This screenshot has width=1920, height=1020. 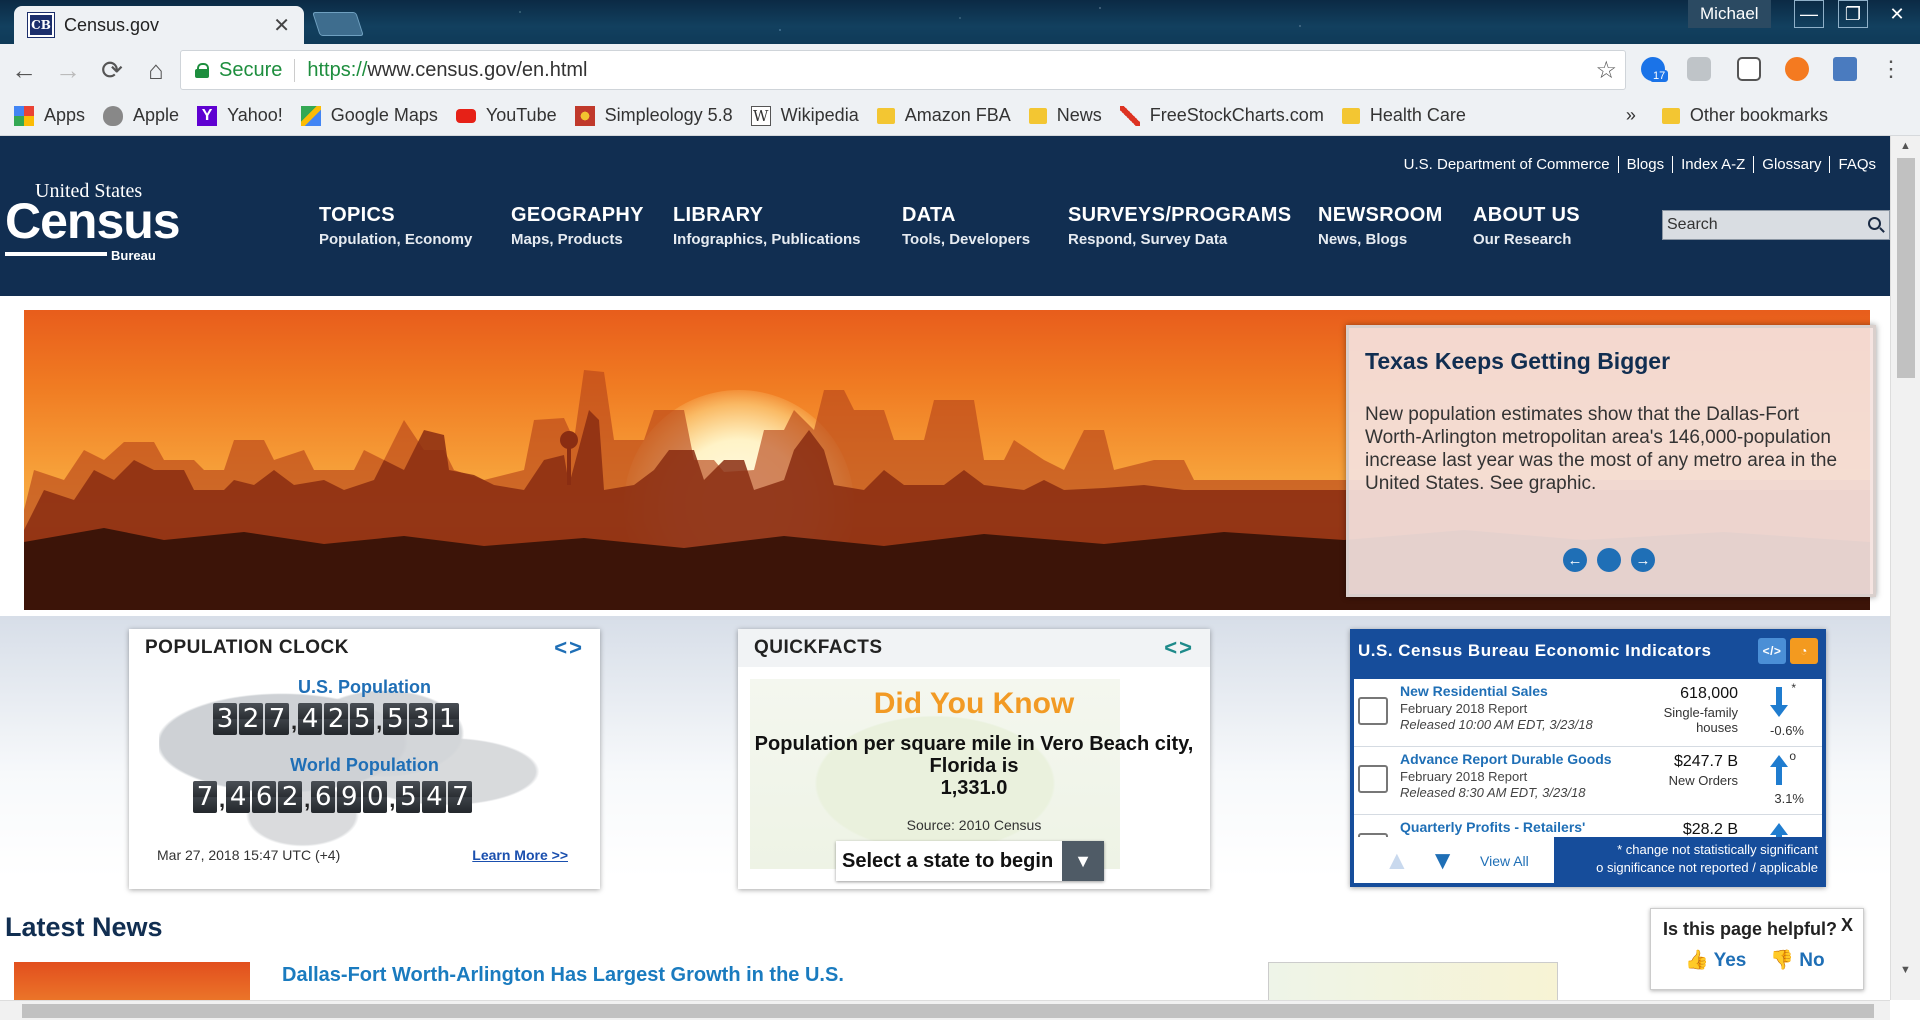 I want to click on bookmark-apple: Apple, so click(x=141, y=115).